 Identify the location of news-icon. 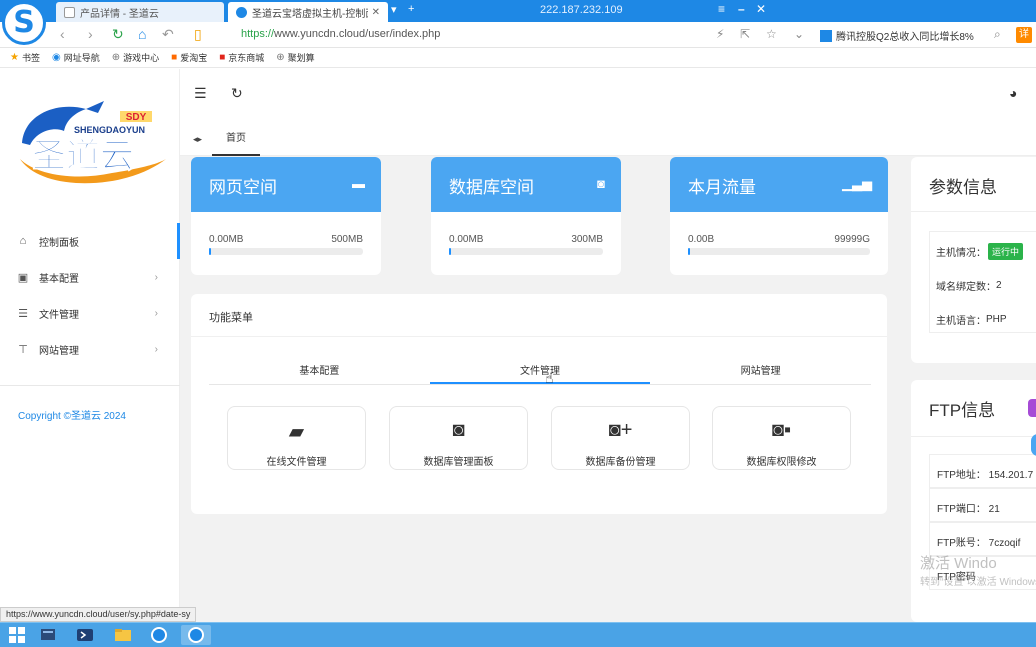
(826, 35).